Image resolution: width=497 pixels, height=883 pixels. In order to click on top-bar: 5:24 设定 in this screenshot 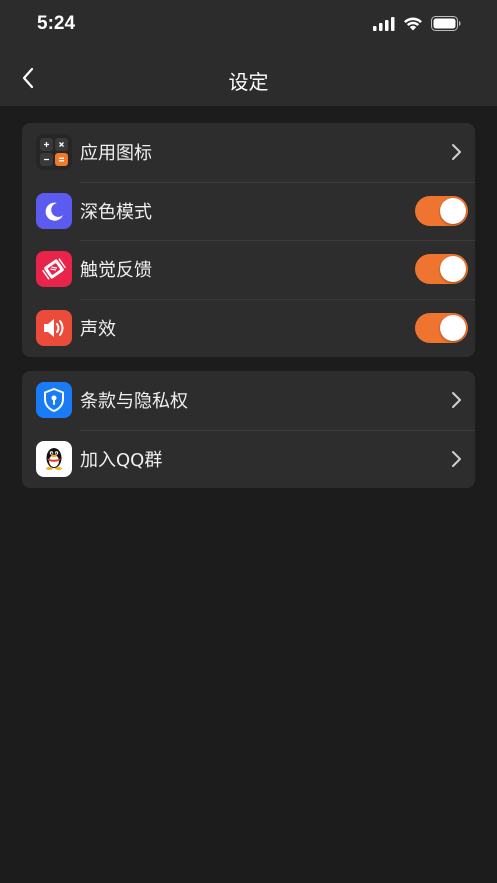, I will do `click(248, 53)`.